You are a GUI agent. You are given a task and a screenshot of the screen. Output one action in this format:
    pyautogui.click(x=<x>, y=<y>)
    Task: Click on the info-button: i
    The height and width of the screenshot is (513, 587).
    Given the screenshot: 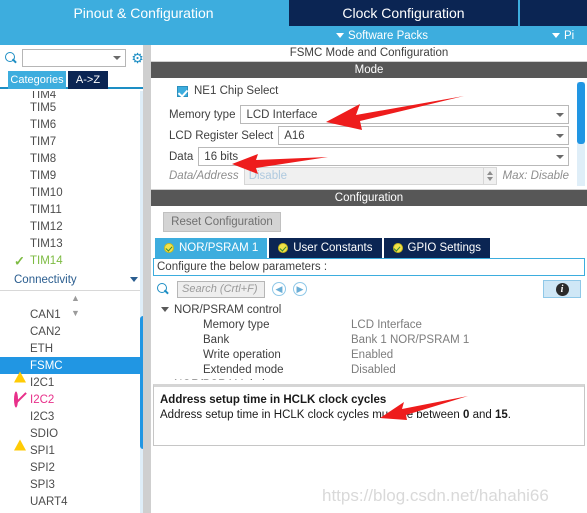 What is the action you would take?
    pyautogui.click(x=562, y=289)
    